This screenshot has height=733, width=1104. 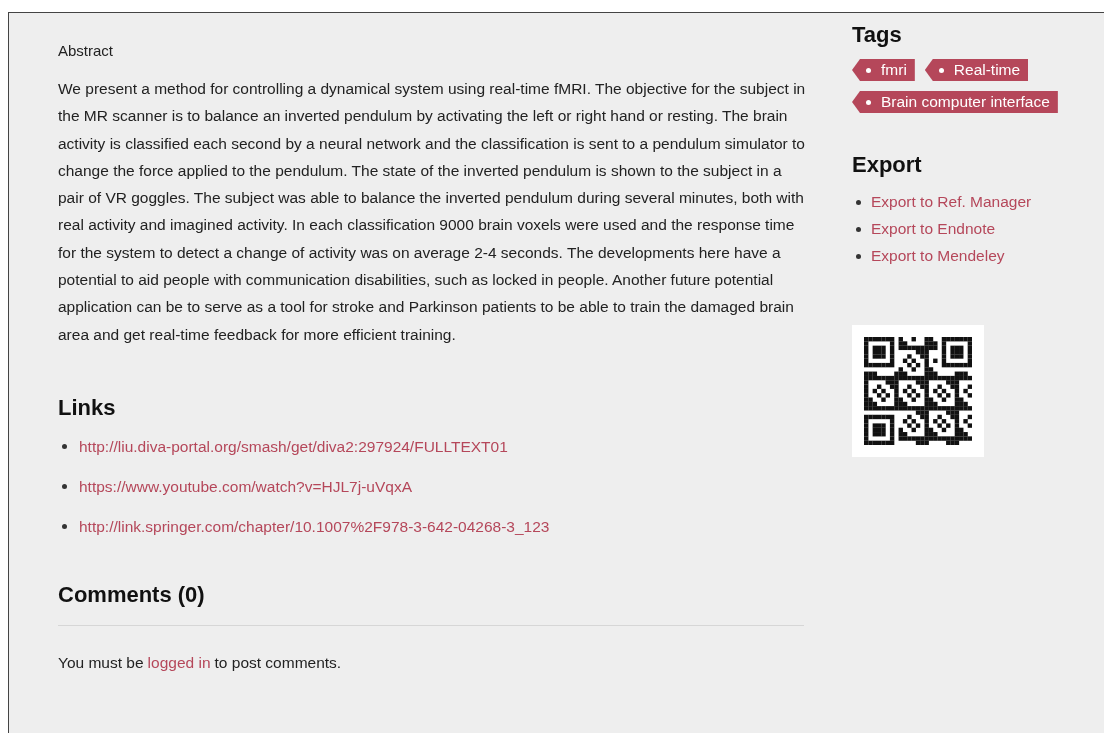 What do you see at coordinates (293, 446) in the screenshot?
I see `url-link: http://liu.diva-portal.org/smash/get/diva2:297924/FULLTEXT01` at bounding box center [293, 446].